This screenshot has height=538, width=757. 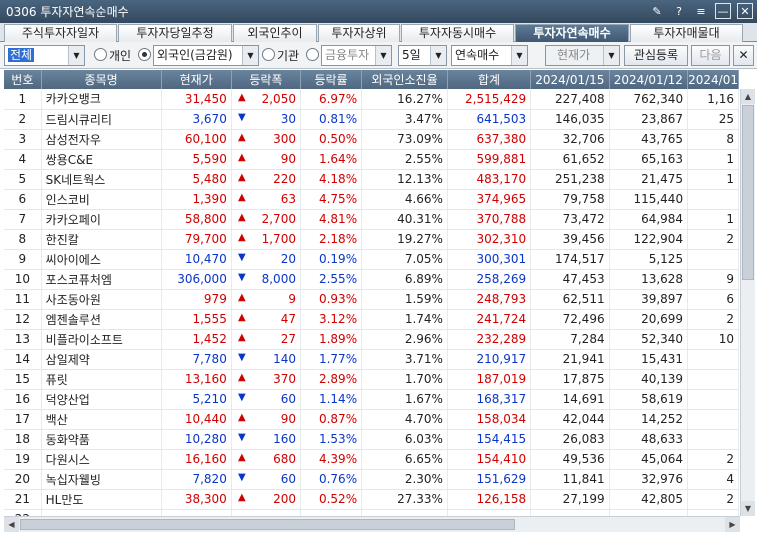 What do you see at coordinates (196, 79) in the screenshot?
I see `col-header-price: 현재가` at bounding box center [196, 79].